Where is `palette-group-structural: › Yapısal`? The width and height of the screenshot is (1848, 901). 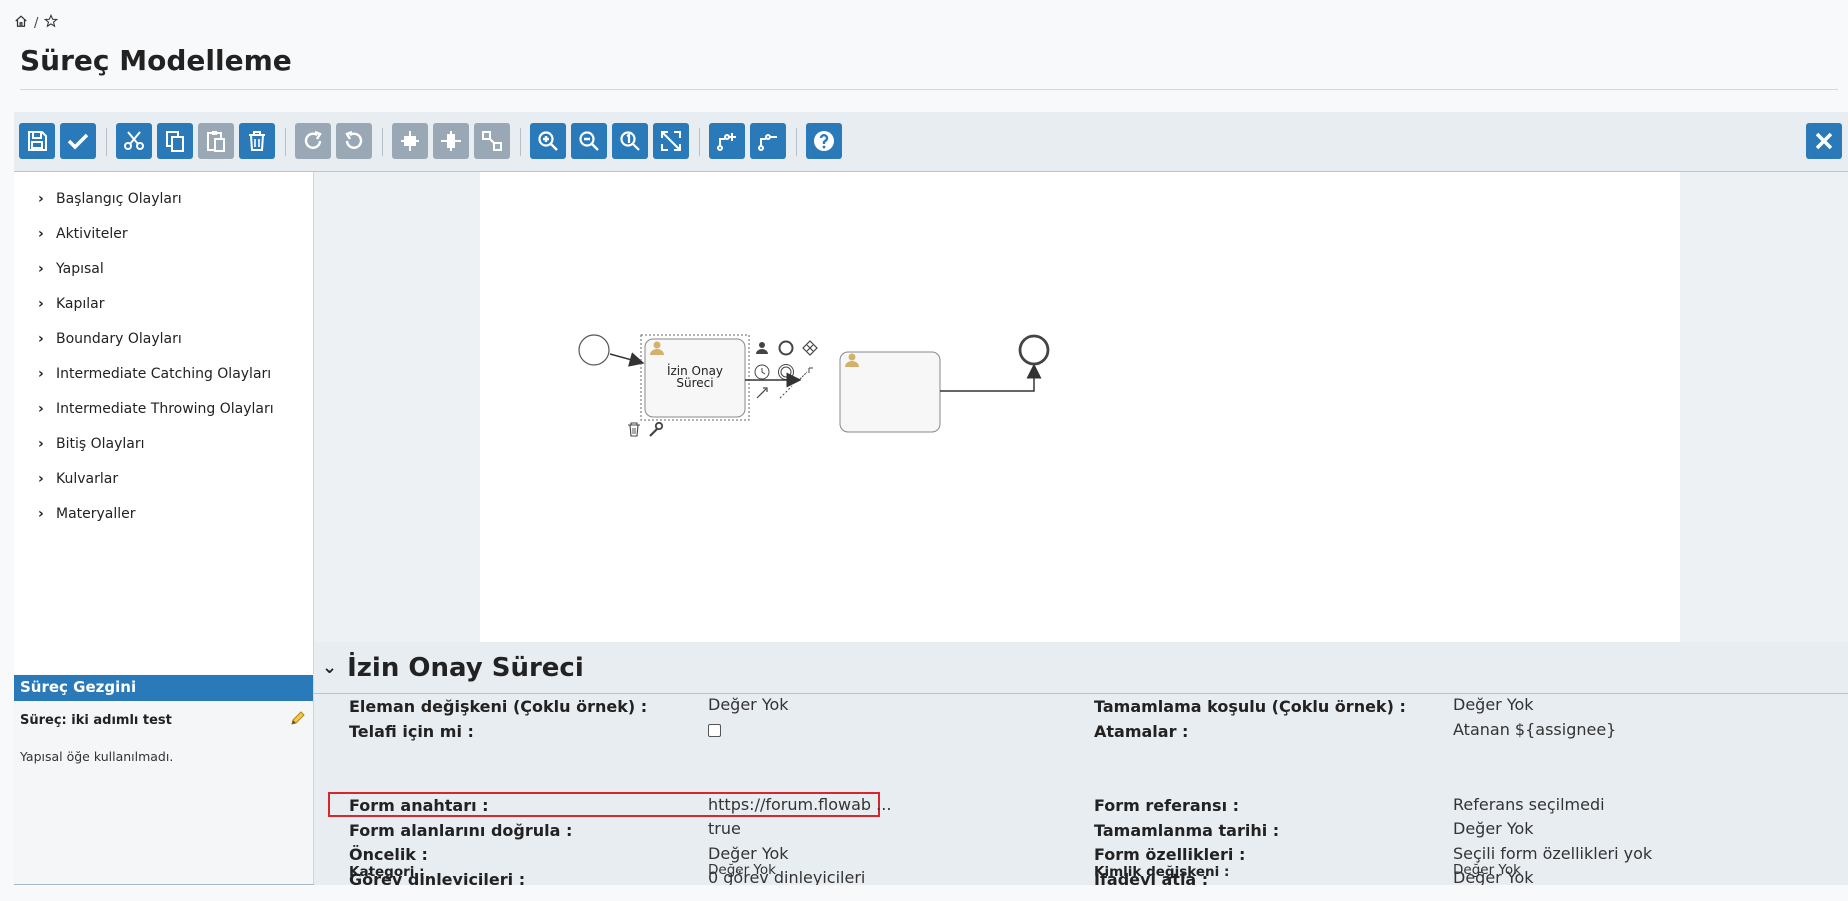
palette-group-structural: › Yapısal is located at coordinates (163, 268).